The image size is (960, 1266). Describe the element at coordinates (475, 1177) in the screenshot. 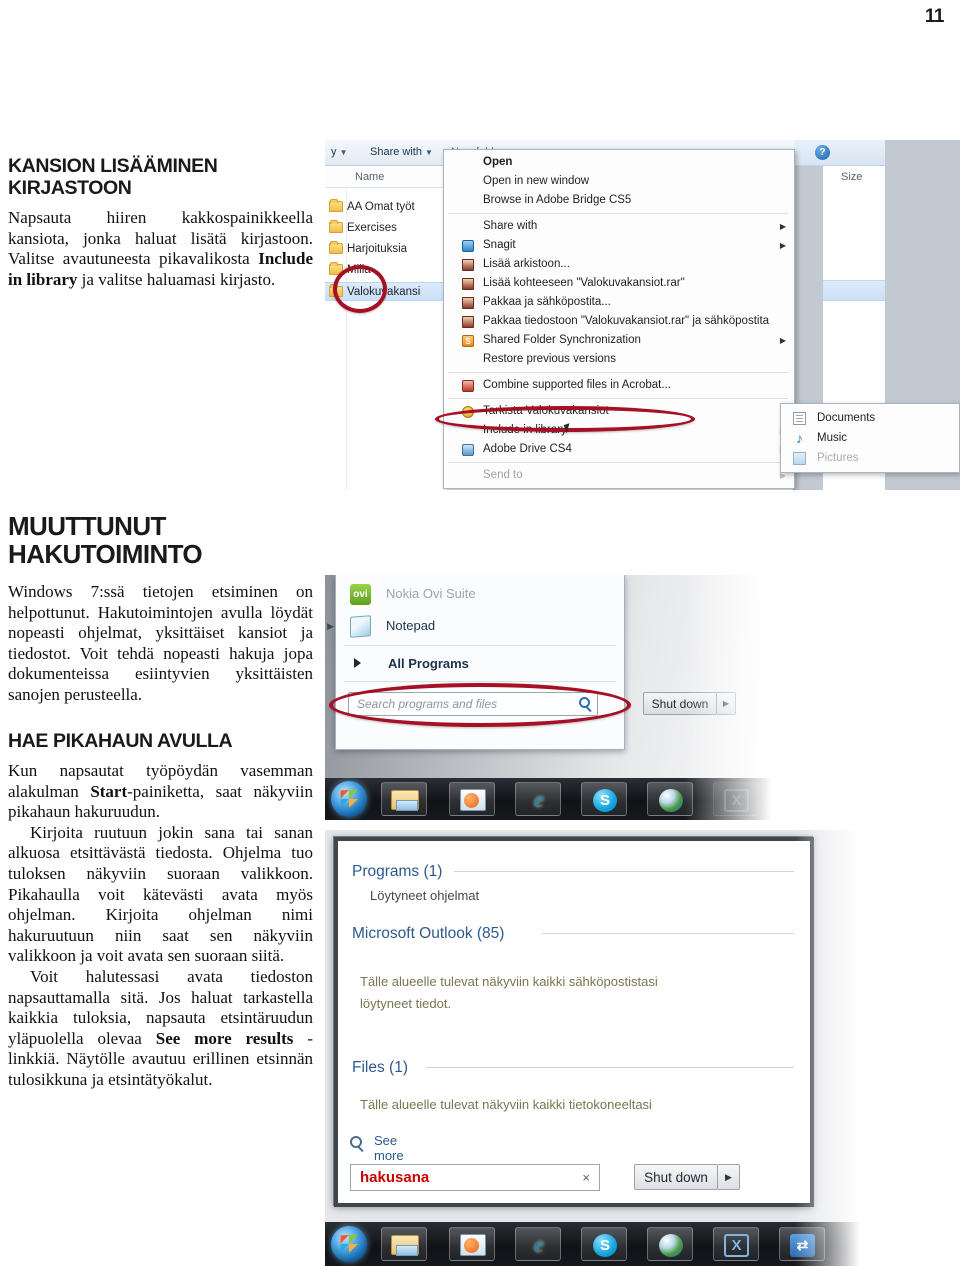

I see `search-input: hakusana ×` at that location.